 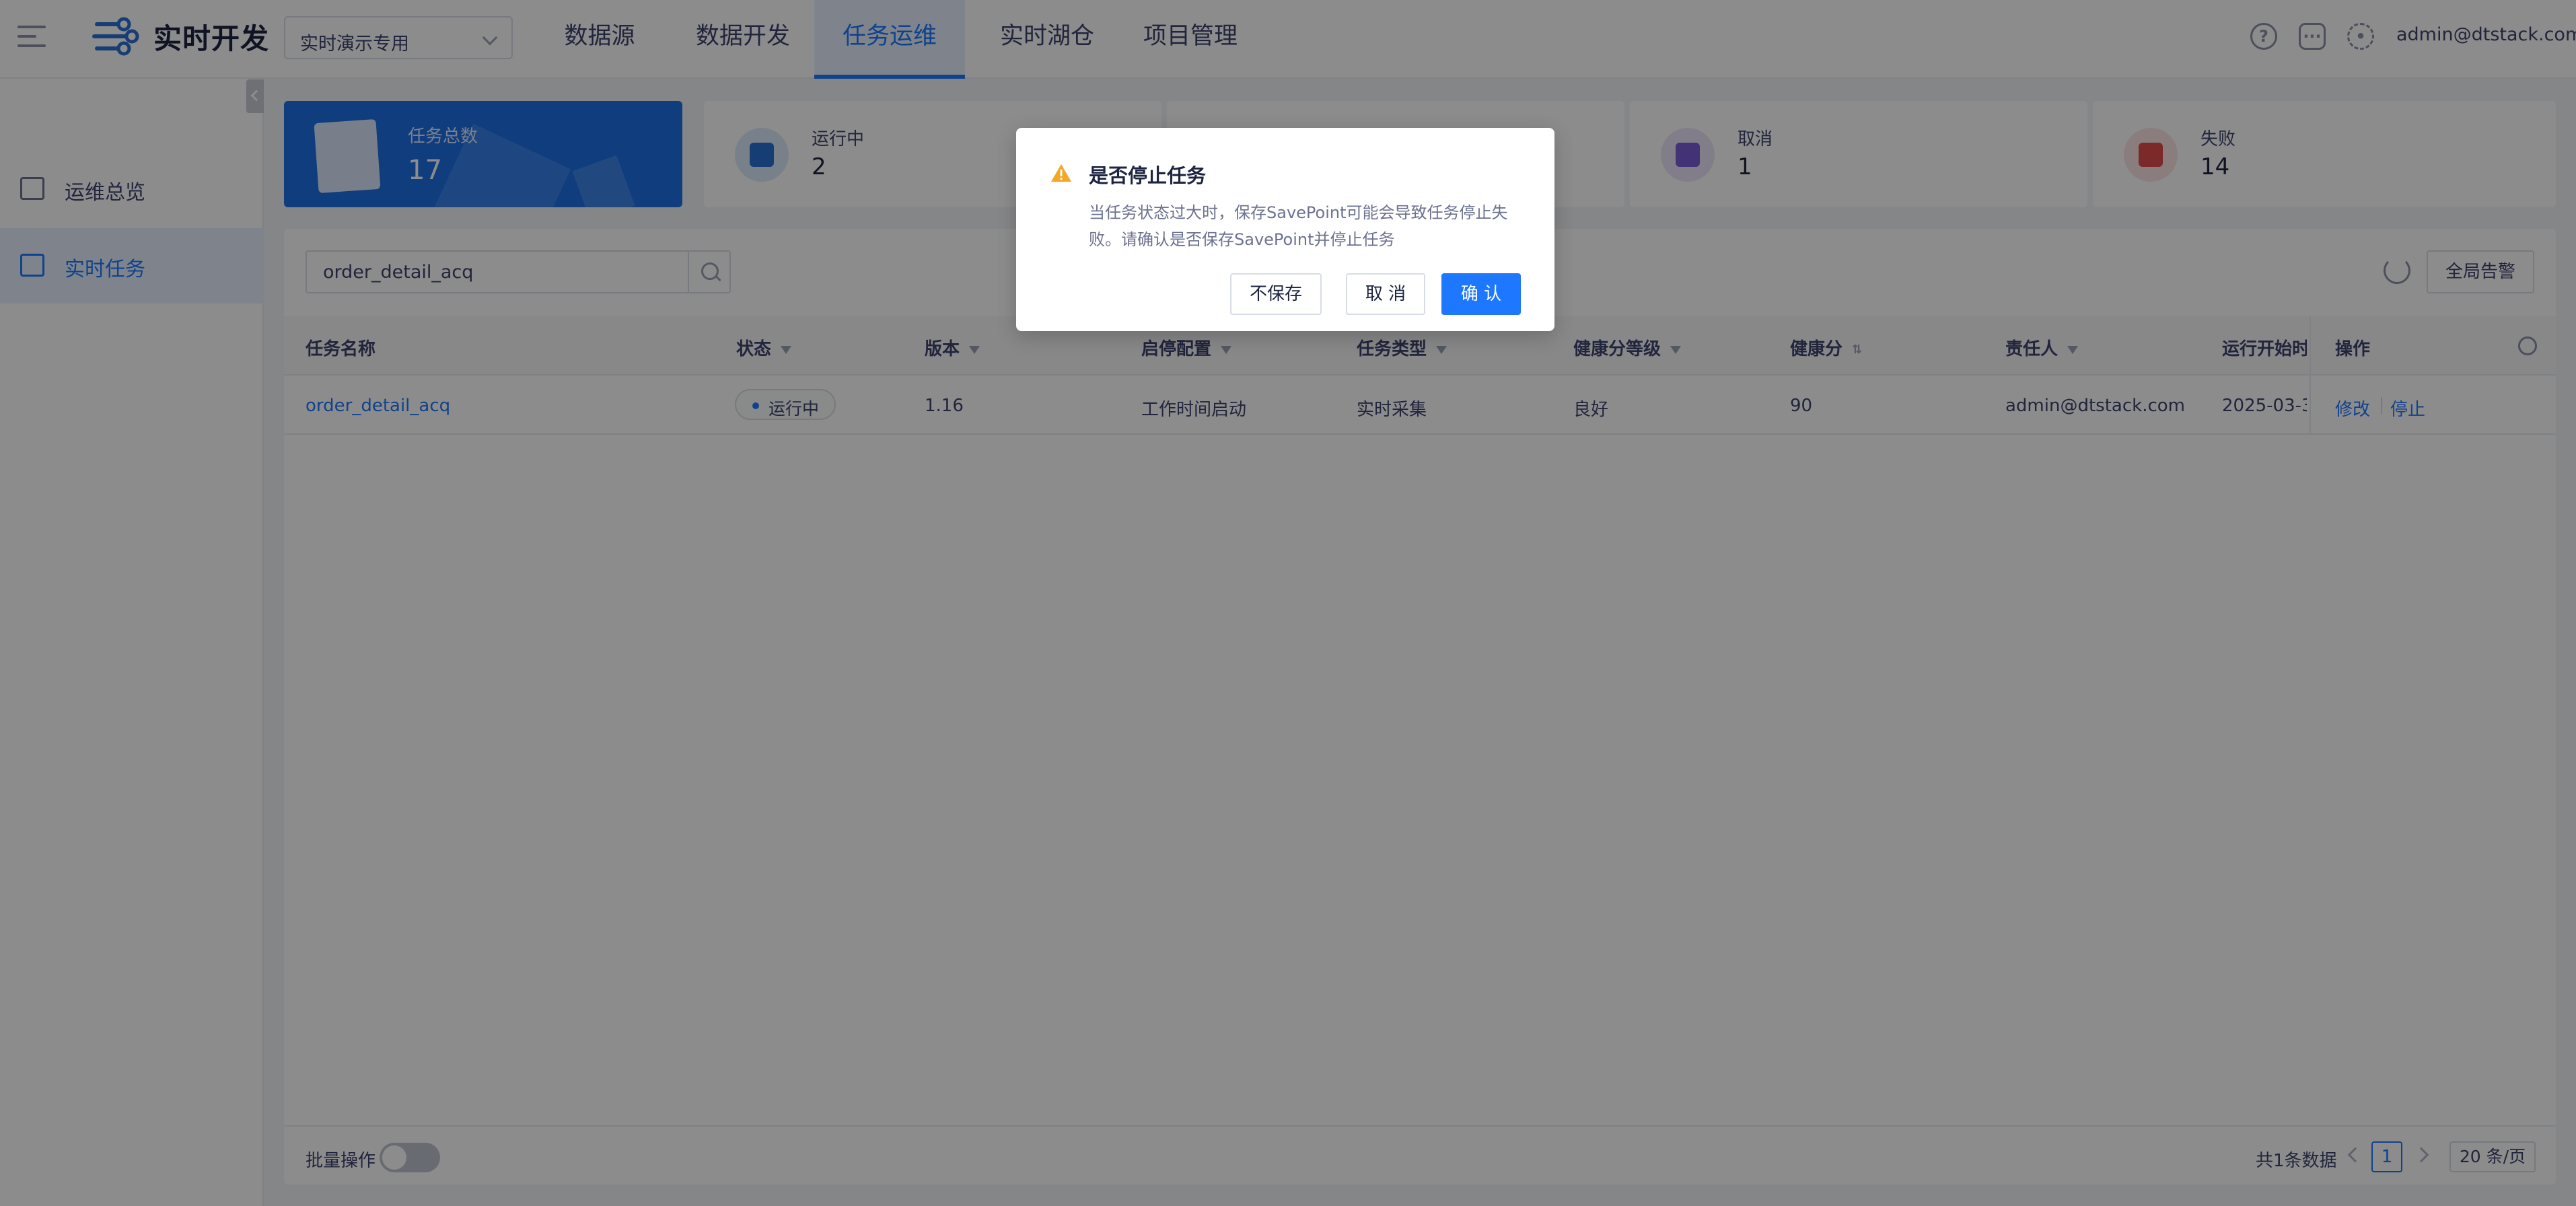 What do you see at coordinates (1276, 294) in the screenshot?
I see `no-save-button: 不保存` at bounding box center [1276, 294].